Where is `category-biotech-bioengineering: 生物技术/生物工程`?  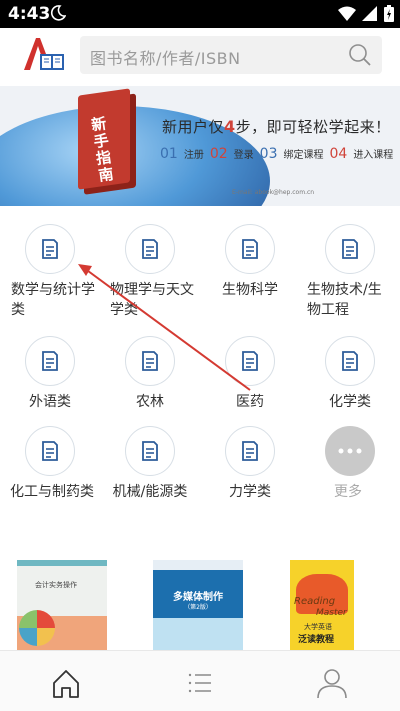
category-biotech-bioengineering: 生物技术/生物工程 is located at coordinates (350, 265).